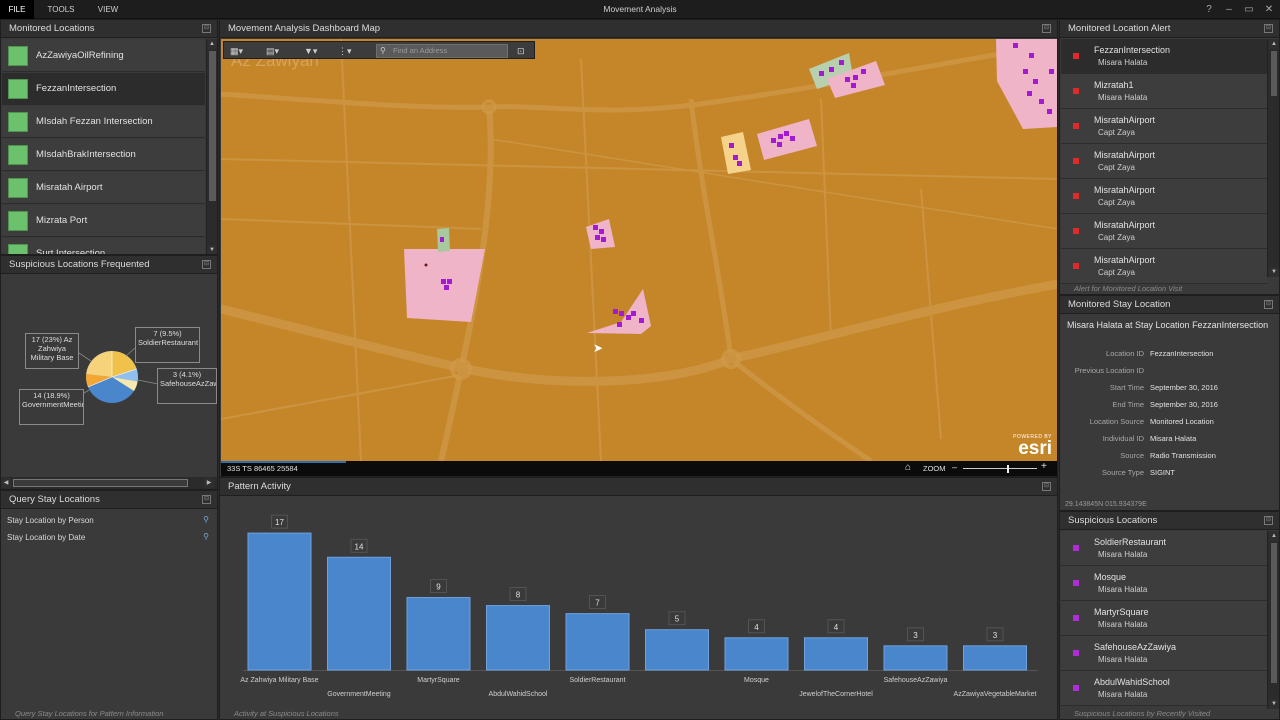 The image size is (1280, 720). What do you see at coordinates (209, 483) in the screenshot?
I see `scroll-right-icon: ▶` at bounding box center [209, 483].